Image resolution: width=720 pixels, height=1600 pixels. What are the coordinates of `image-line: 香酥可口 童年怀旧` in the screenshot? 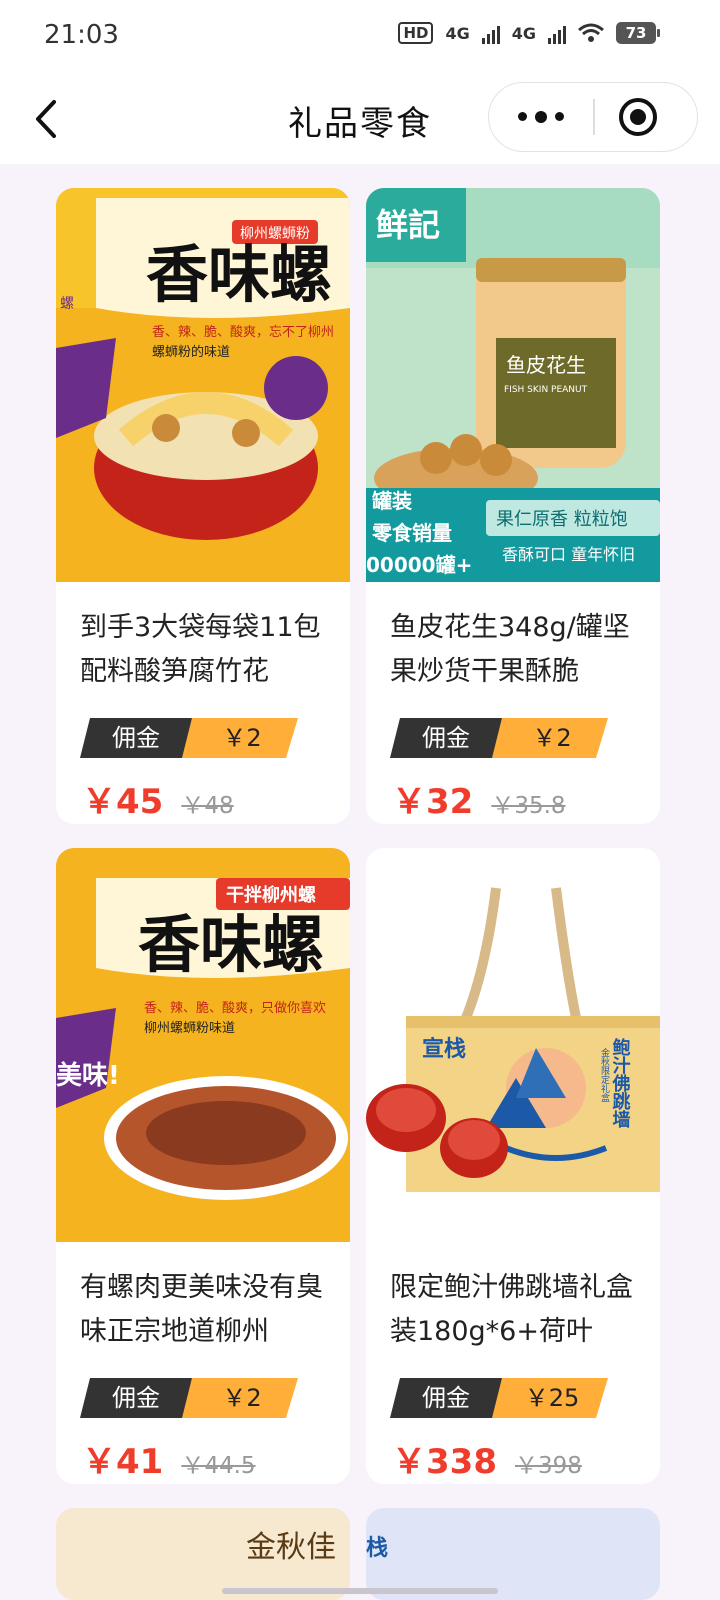 It's located at (568, 554).